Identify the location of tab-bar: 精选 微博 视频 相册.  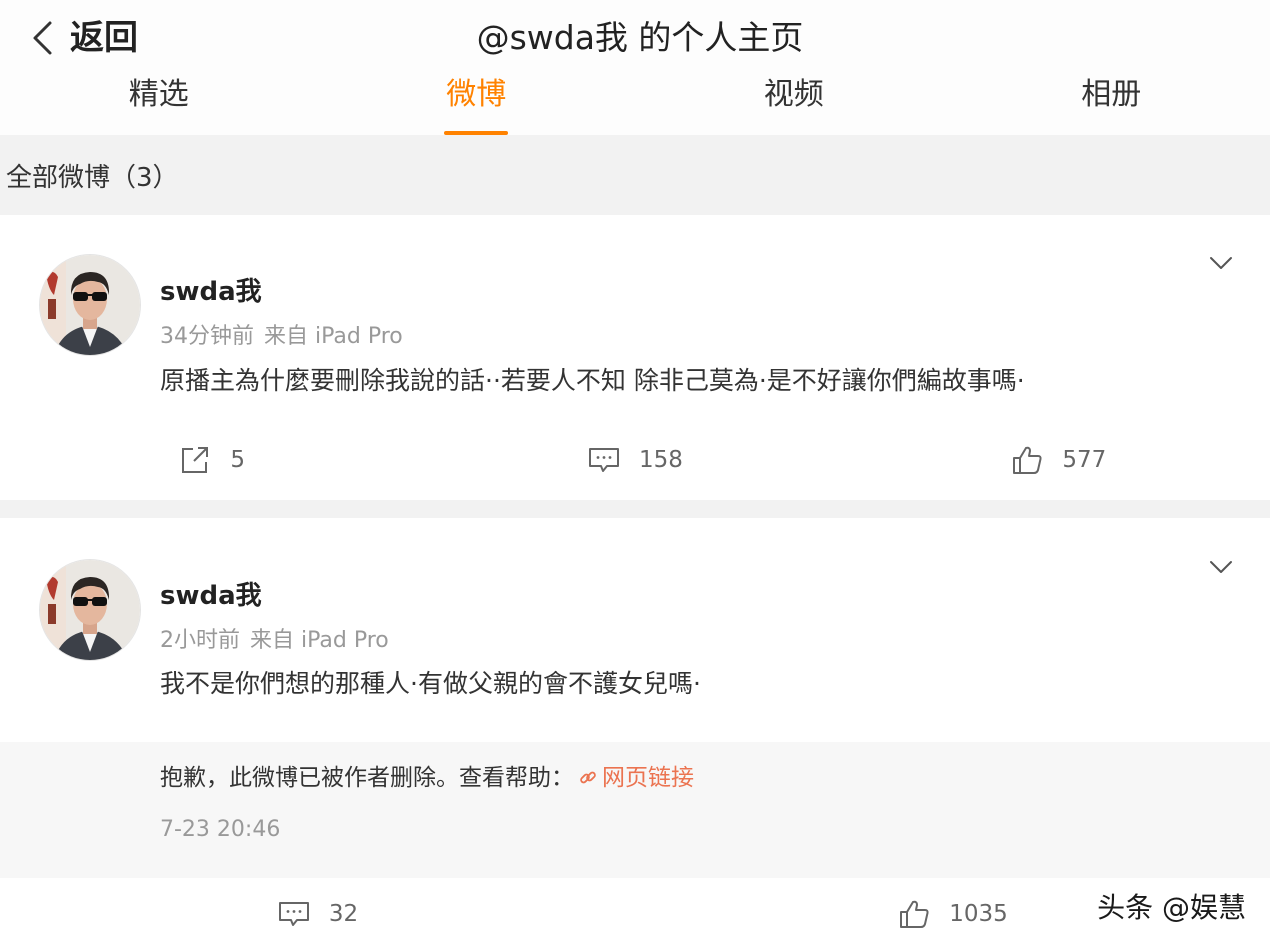
(635, 102).